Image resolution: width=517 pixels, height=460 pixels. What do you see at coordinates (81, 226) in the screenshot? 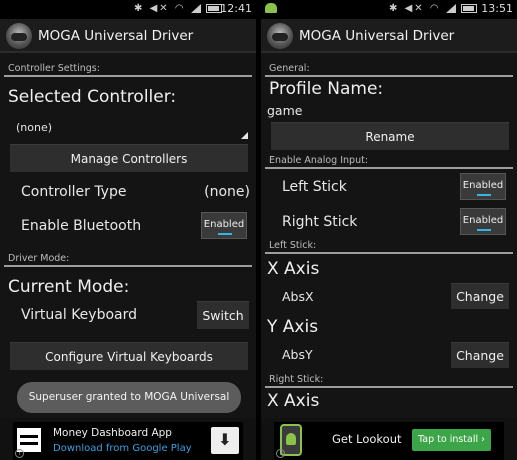
I see `enable-bluetooth-label: Enable Bluetooth` at bounding box center [81, 226].